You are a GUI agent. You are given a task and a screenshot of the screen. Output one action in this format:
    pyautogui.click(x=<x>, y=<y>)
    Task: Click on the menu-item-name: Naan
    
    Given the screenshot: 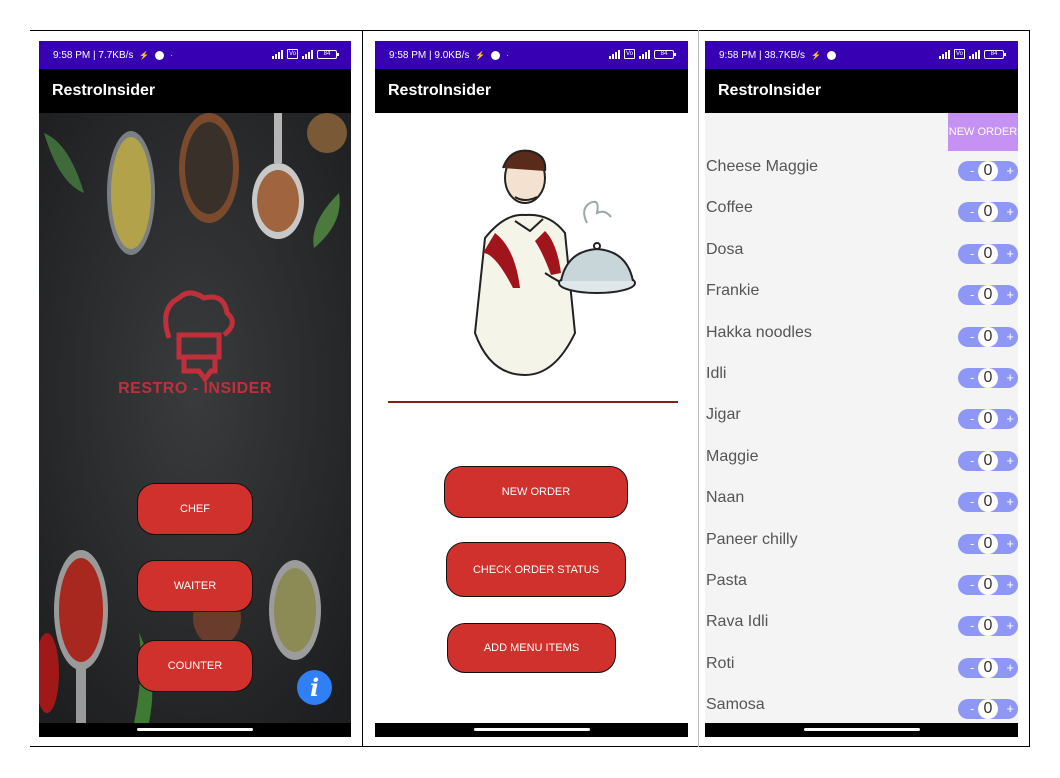 What is the action you would take?
    pyautogui.click(x=725, y=498)
    